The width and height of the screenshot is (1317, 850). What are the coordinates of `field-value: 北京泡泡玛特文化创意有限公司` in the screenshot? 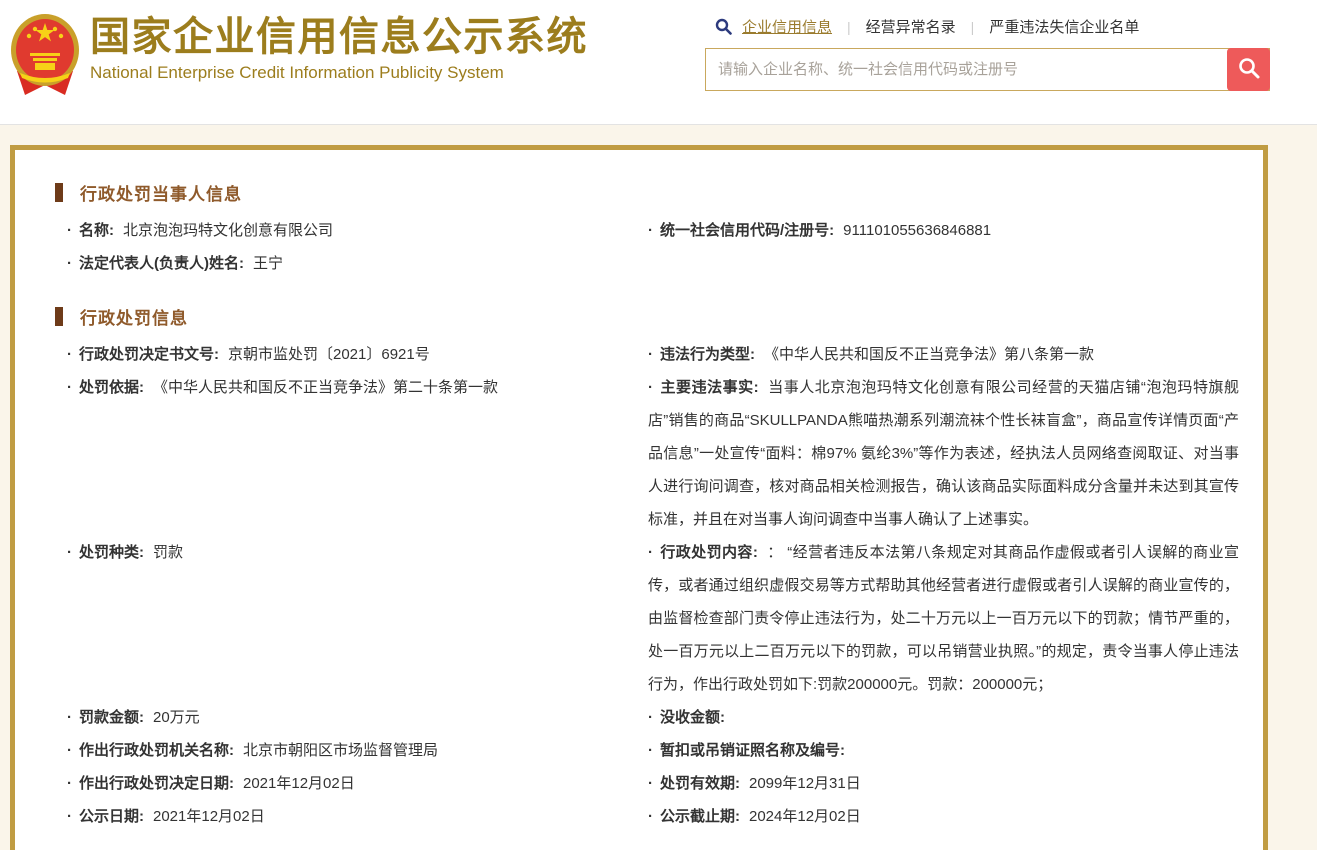 It's located at (228, 230).